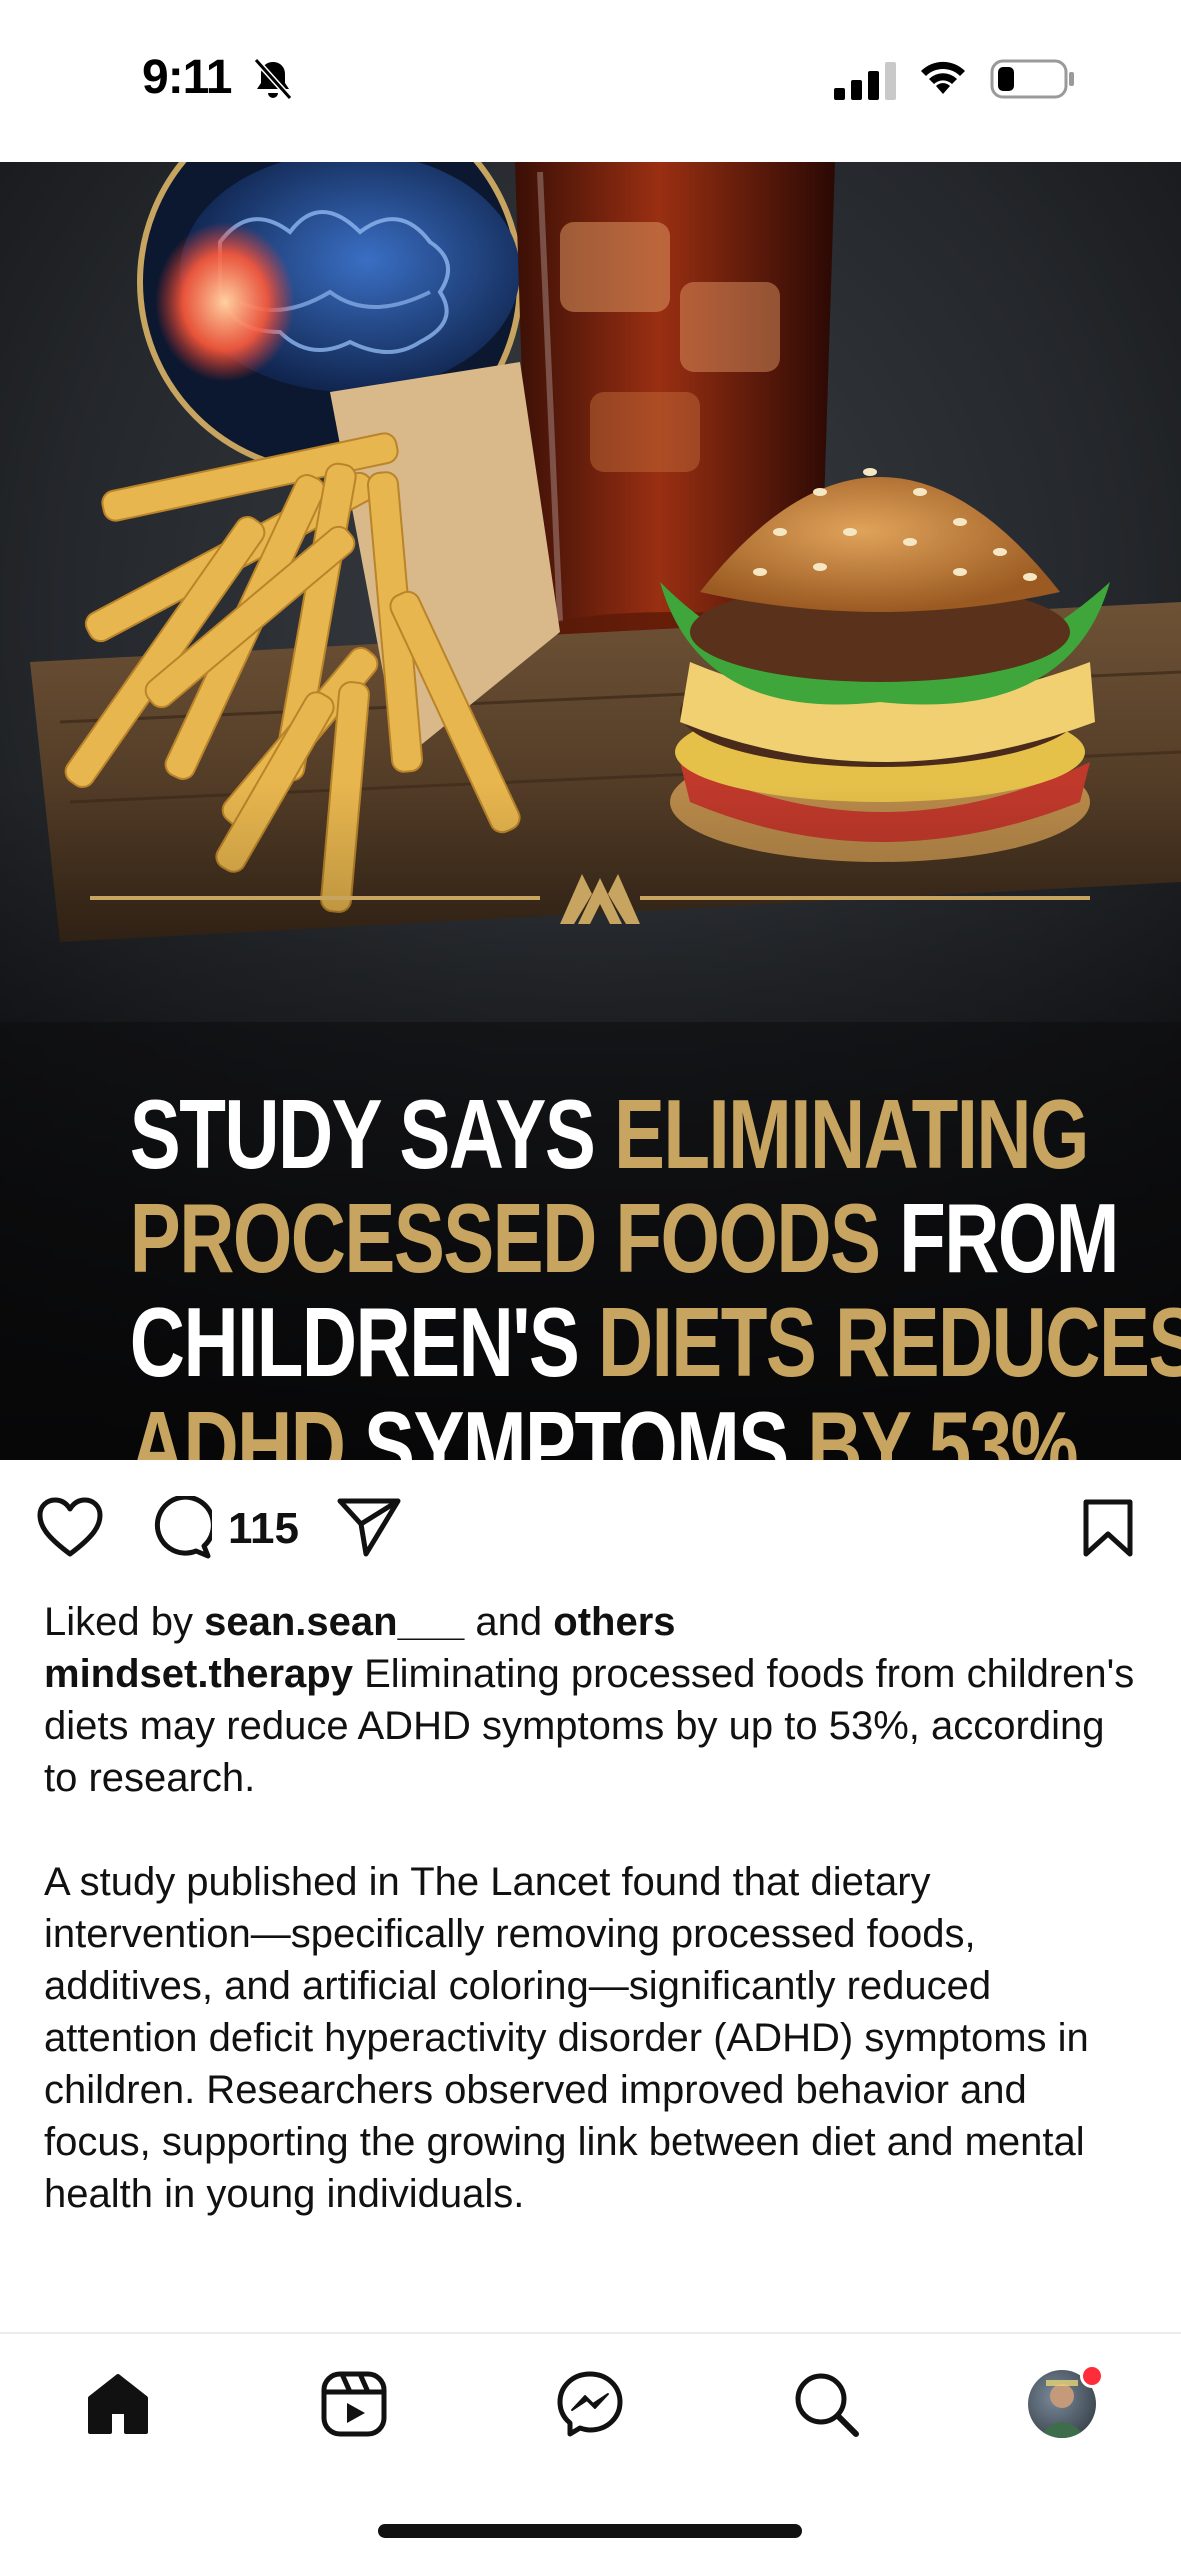  What do you see at coordinates (180, 1528) in the screenshot?
I see `comment-icon` at bounding box center [180, 1528].